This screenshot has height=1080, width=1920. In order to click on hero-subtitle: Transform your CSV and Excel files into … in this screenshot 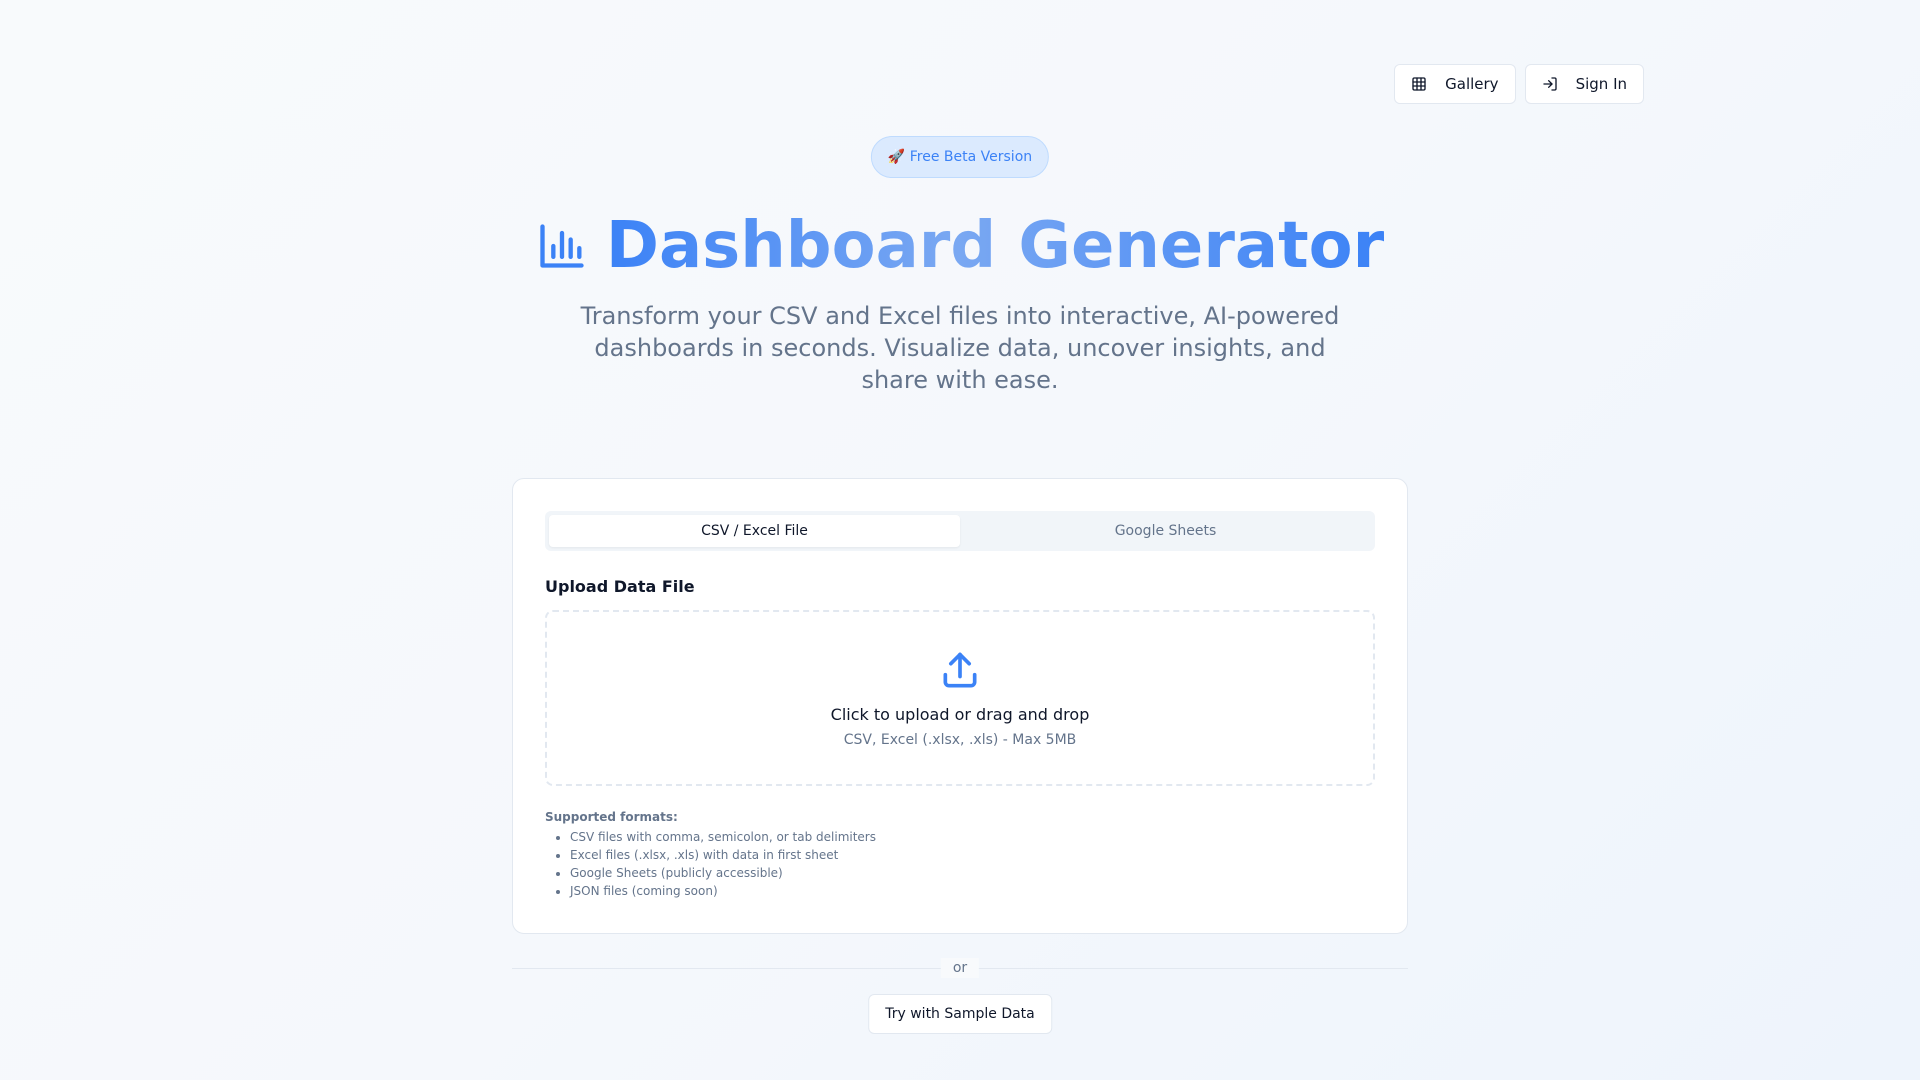, I will do `click(960, 348)`.